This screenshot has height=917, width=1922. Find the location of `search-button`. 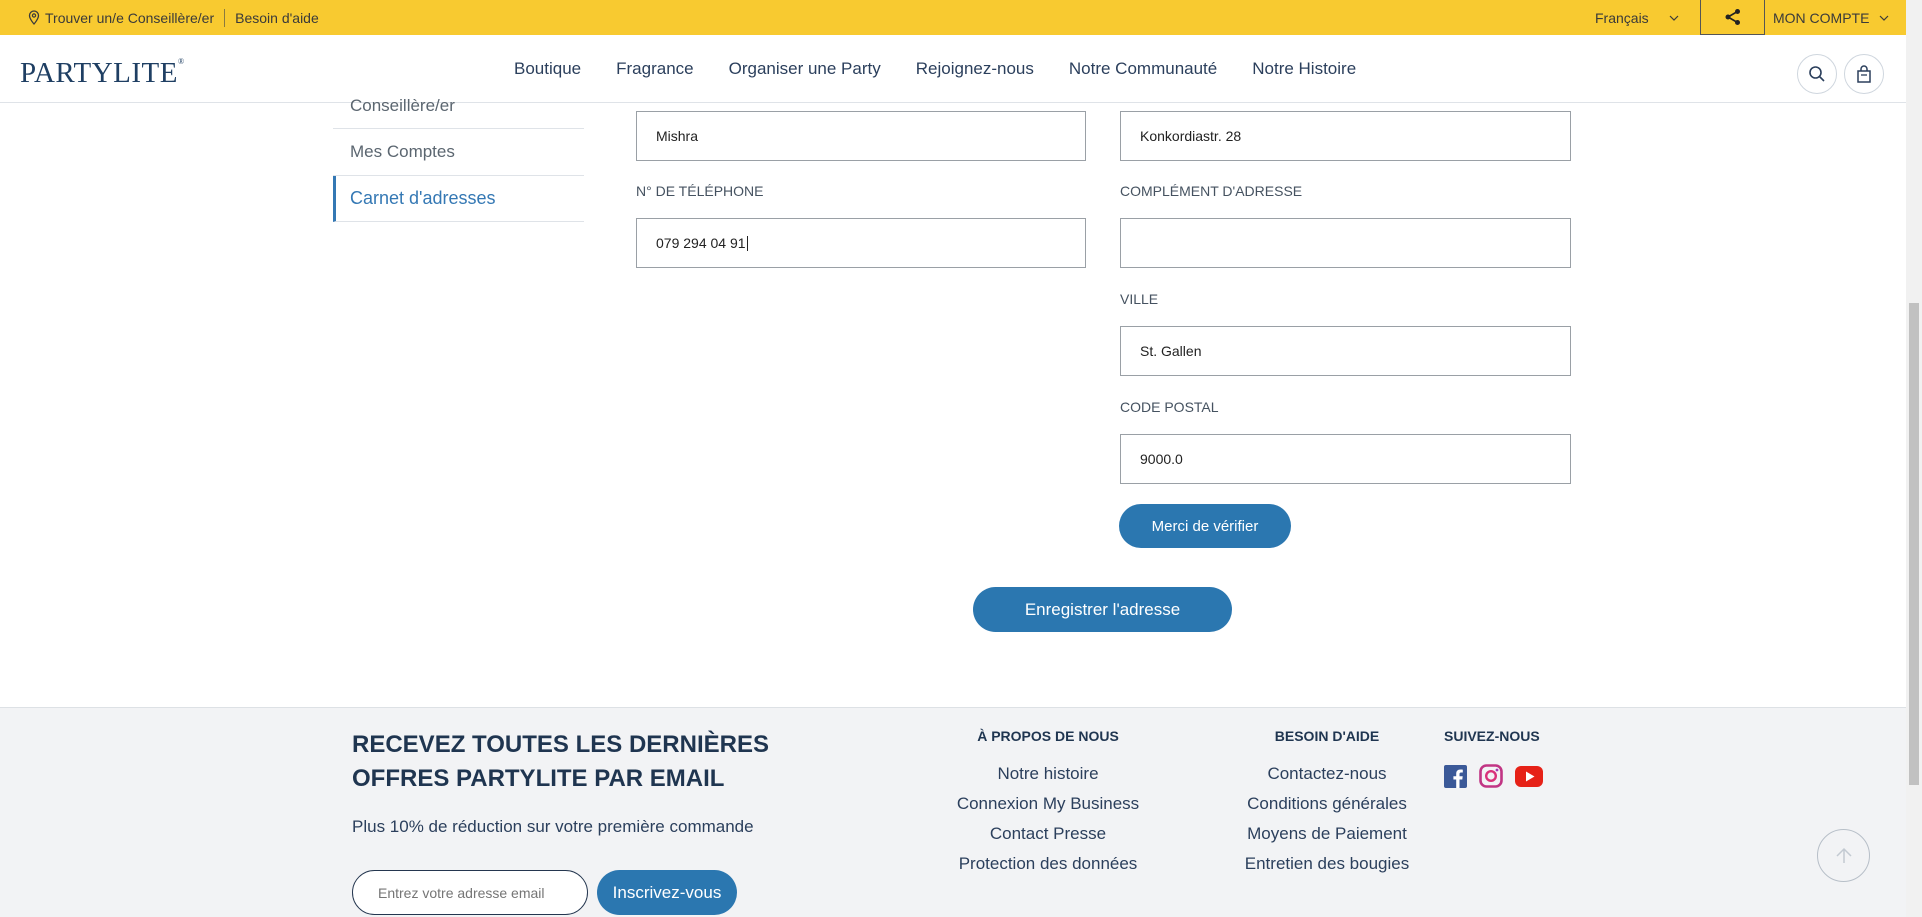

search-button is located at coordinates (1817, 74).